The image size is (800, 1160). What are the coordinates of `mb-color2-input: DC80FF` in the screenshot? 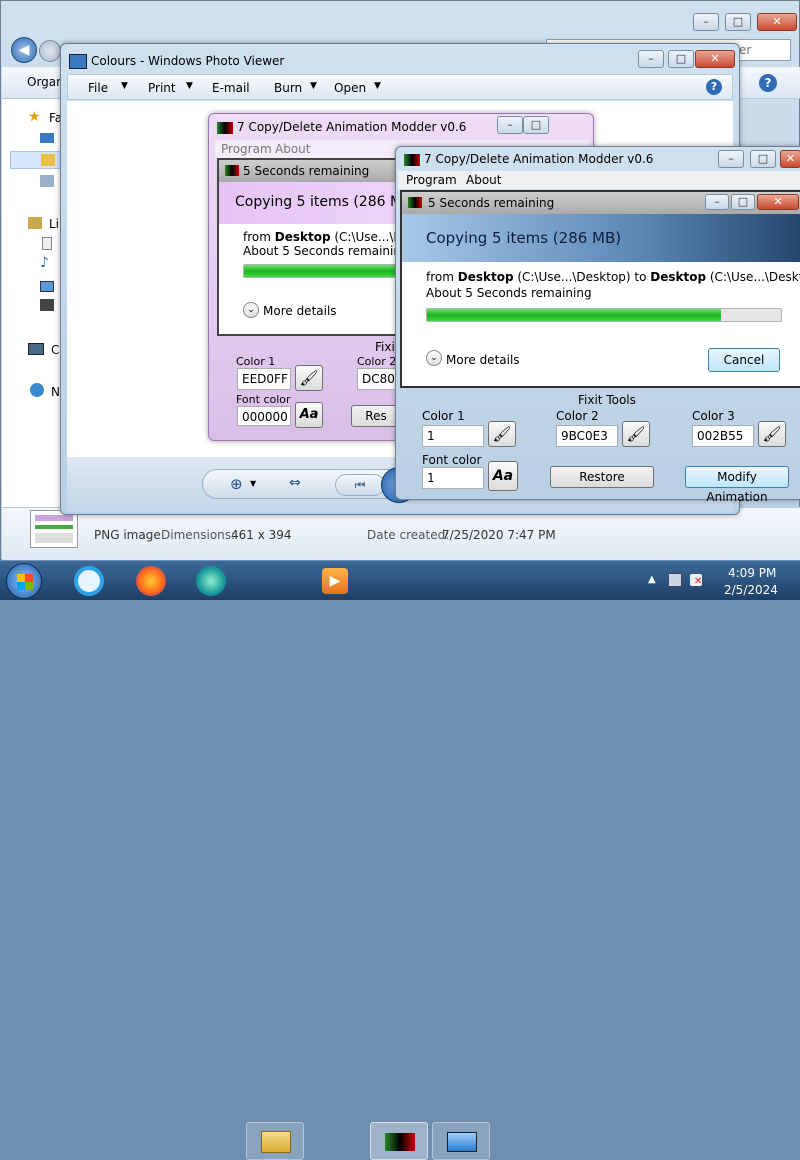 It's located at (383, 379).